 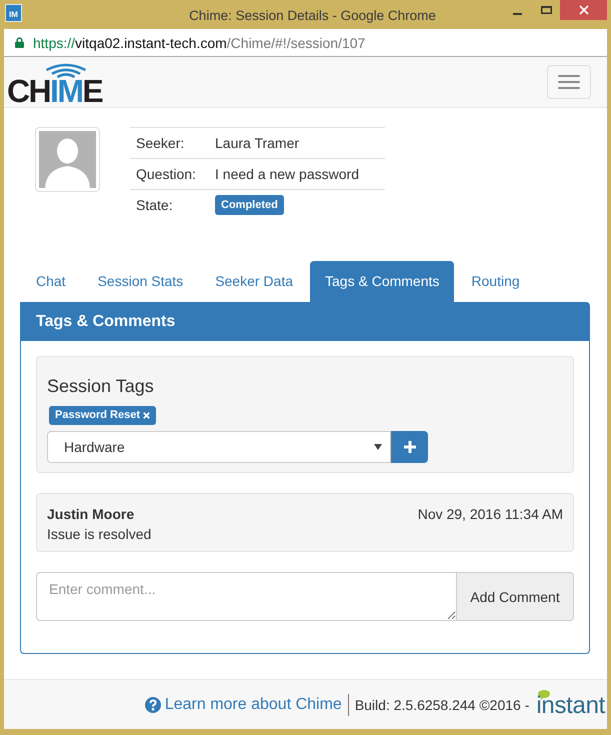 What do you see at coordinates (154, 205) in the screenshot?
I see `field-label: State:` at bounding box center [154, 205].